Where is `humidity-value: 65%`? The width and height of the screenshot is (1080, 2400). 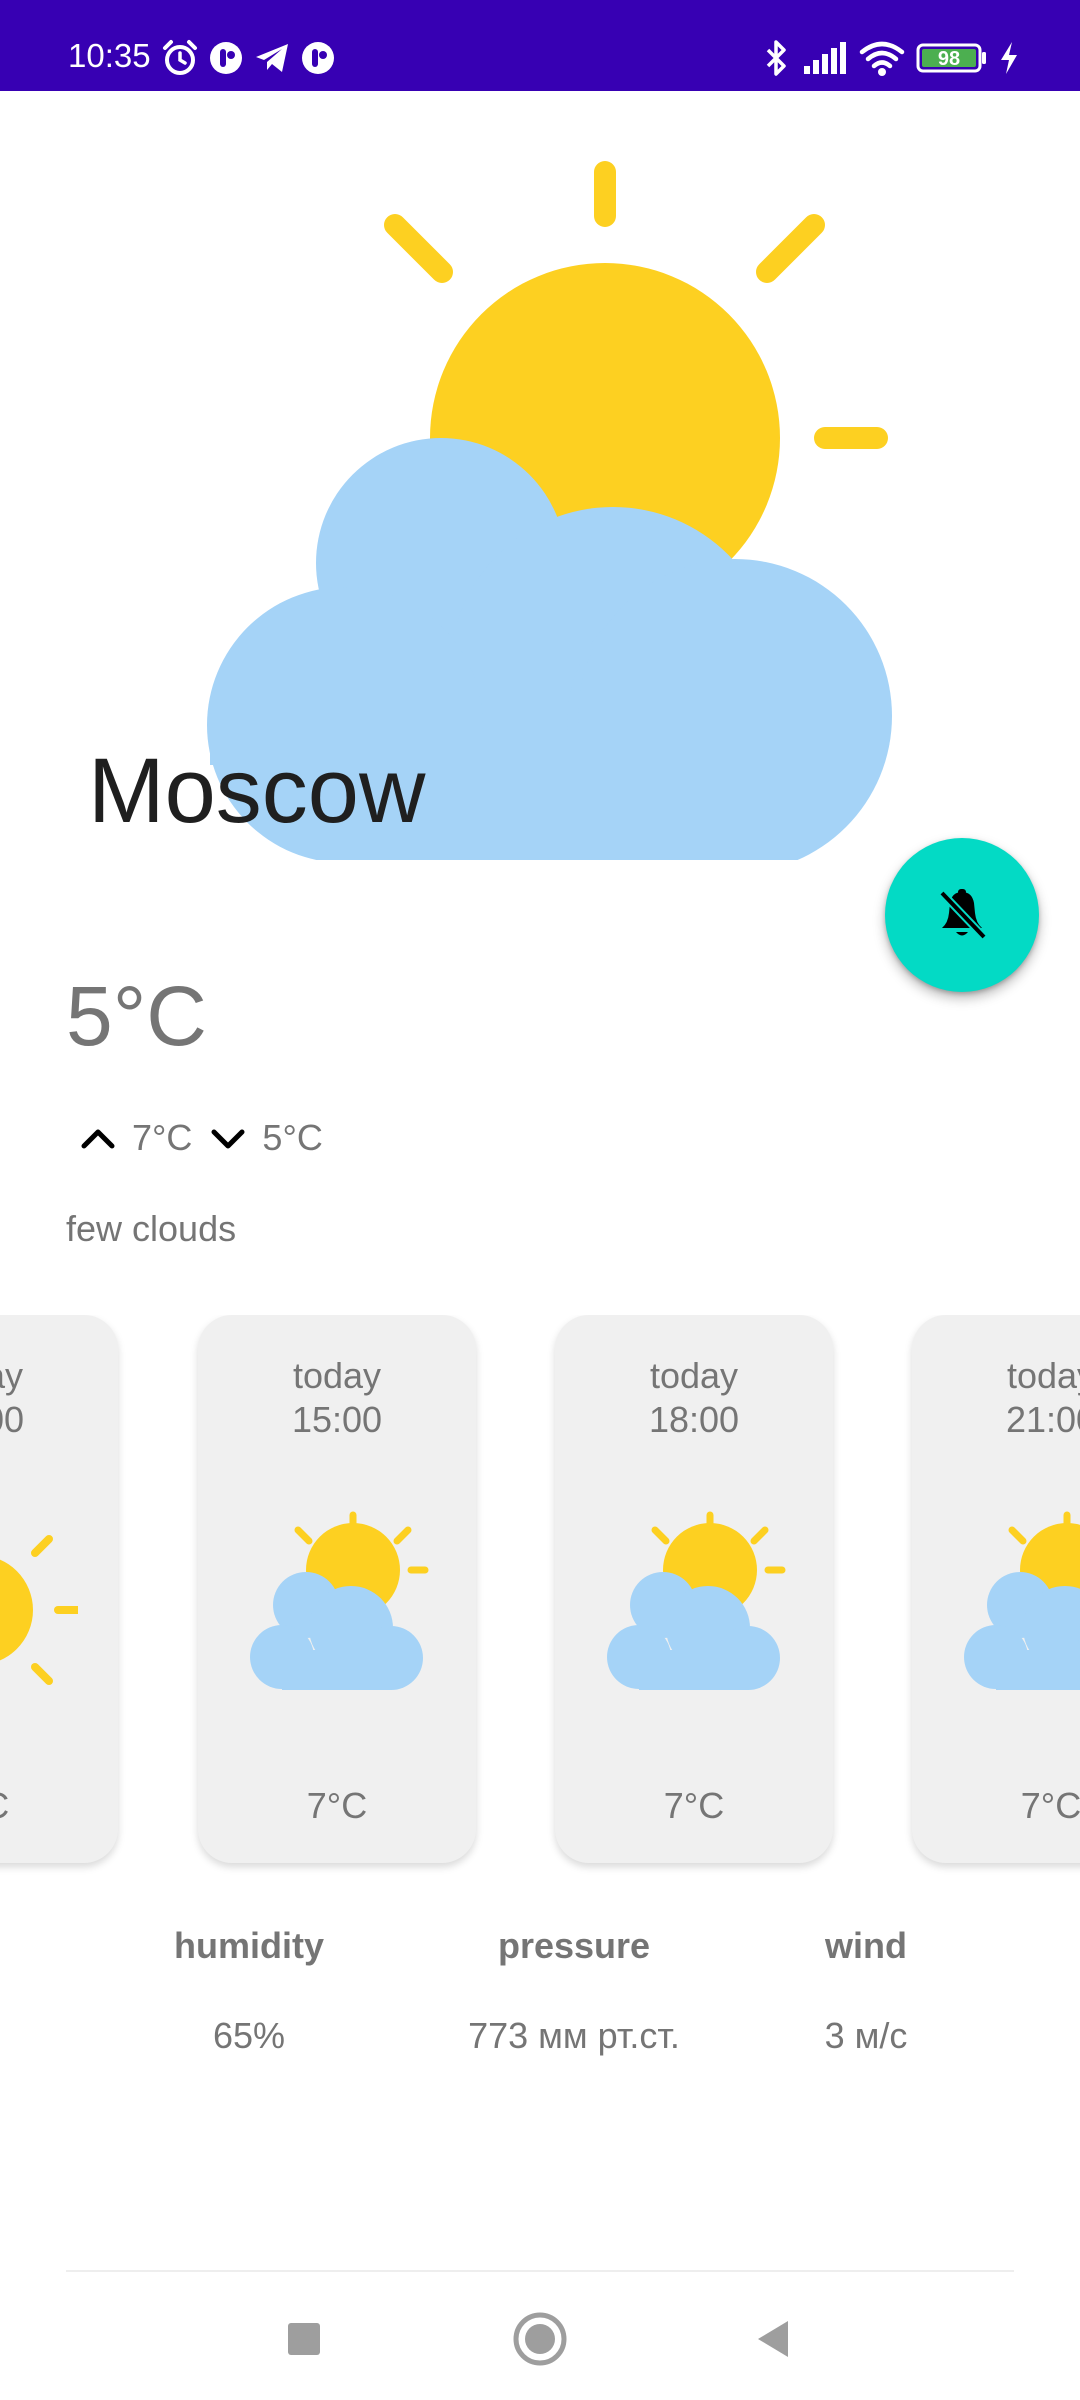
humidity-value: 65% is located at coordinates (249, 2035).